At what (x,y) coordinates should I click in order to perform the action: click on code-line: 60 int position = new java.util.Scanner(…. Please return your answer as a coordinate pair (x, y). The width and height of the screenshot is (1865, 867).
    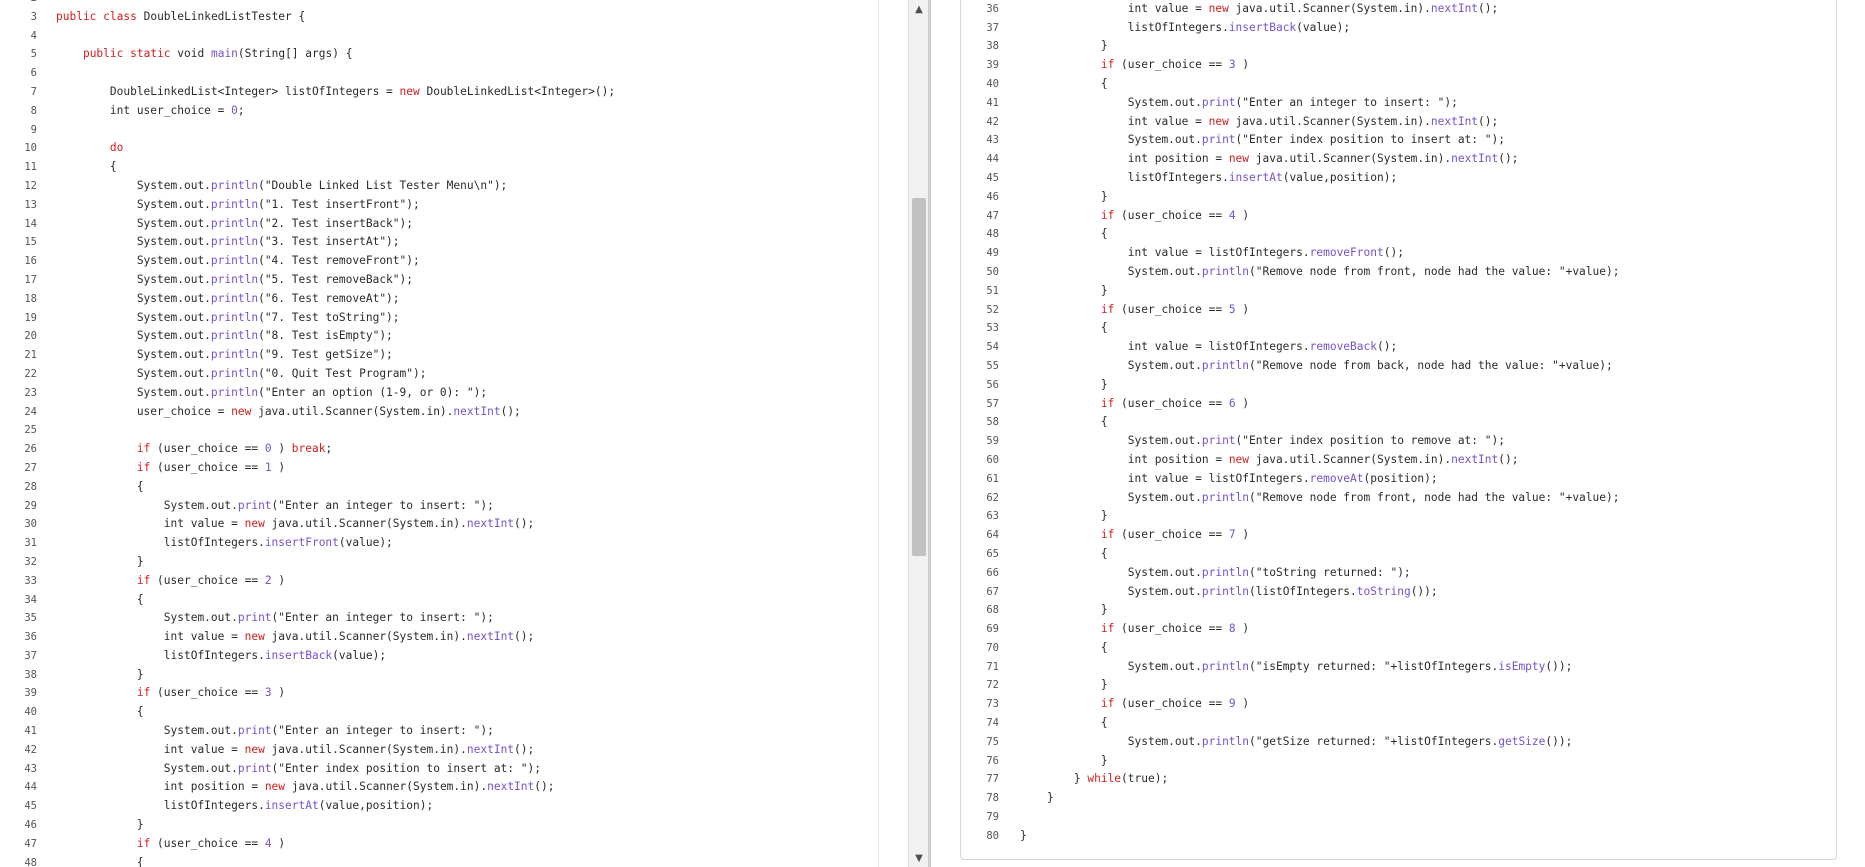
    Looking at the image, I should click on (1290, 460).